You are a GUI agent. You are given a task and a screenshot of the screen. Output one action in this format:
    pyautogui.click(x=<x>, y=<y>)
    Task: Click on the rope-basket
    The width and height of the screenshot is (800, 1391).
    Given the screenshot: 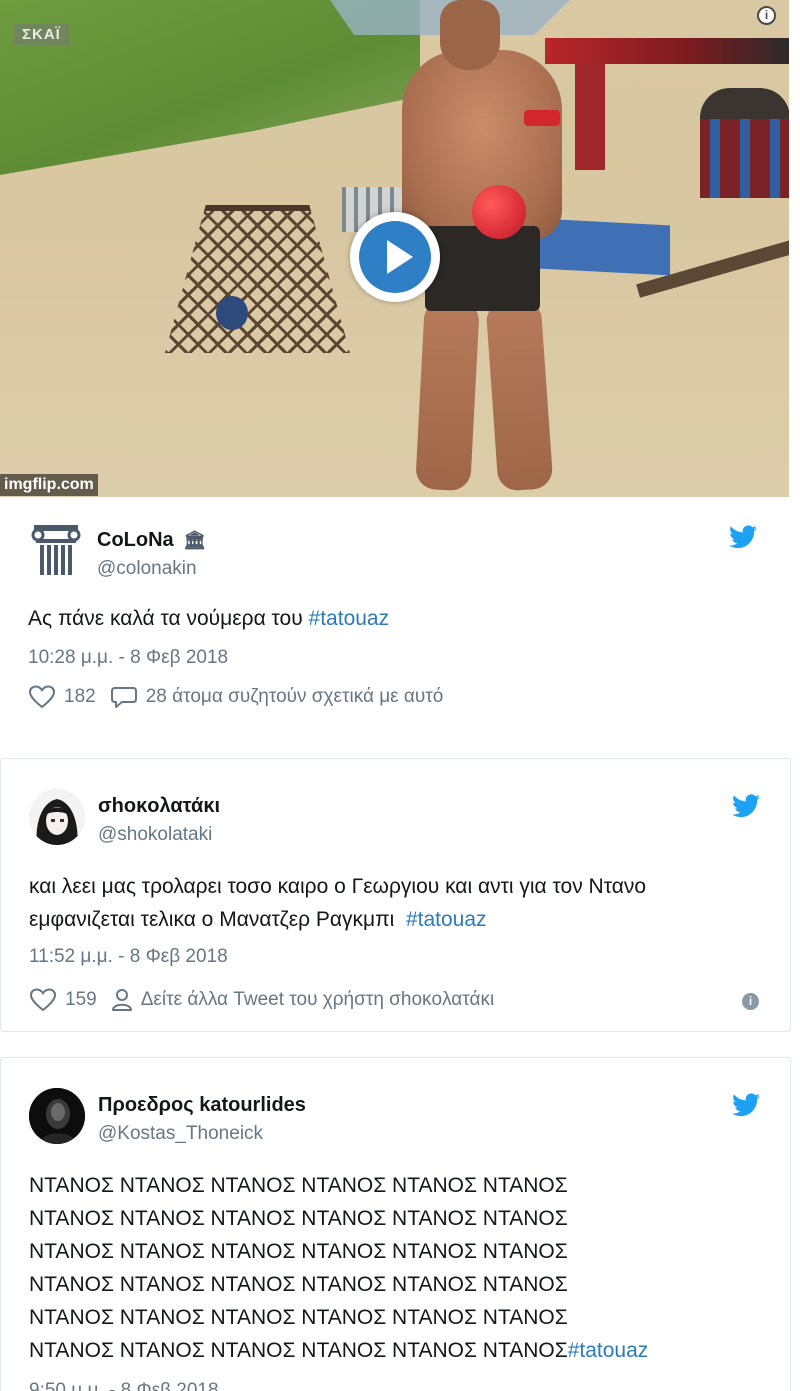 What is the action you would take?
    pyautogui.click(x=257, y=279)
    